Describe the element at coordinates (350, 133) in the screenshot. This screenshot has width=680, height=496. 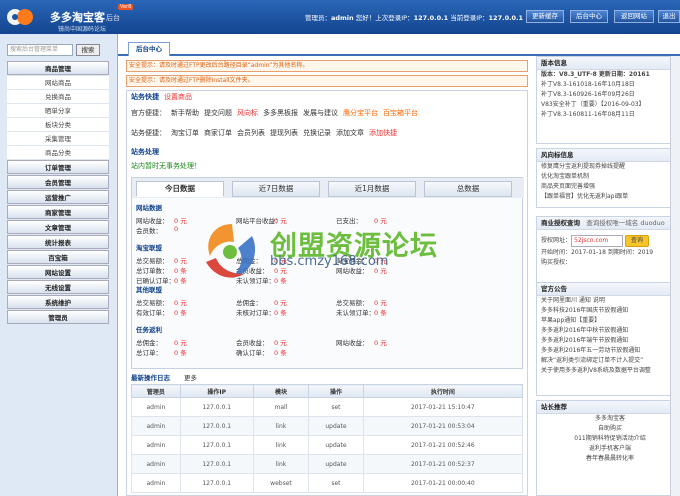
I see `shortcut-link: 添加文章` at that location.